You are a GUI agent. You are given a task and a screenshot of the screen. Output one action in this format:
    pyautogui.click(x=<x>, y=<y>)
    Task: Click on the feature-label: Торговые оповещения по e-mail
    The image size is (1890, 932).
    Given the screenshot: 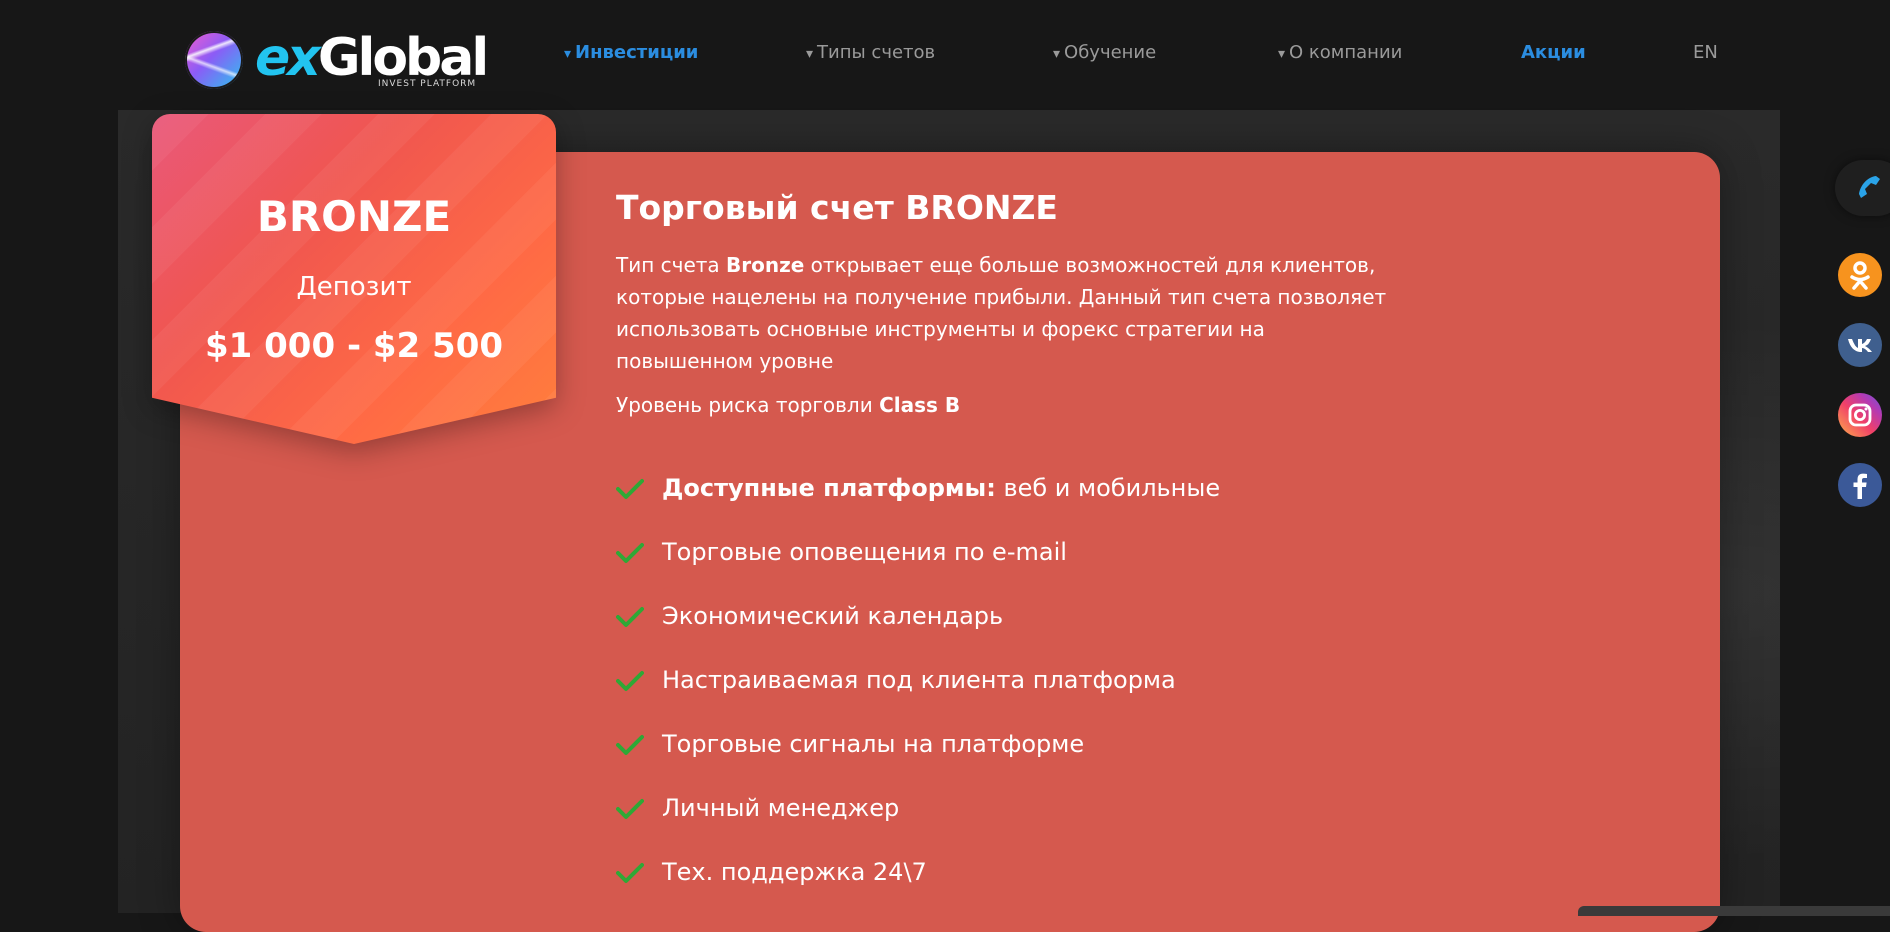 What is the action you would take?
    pyautogui.click(x=864, y=552)
    